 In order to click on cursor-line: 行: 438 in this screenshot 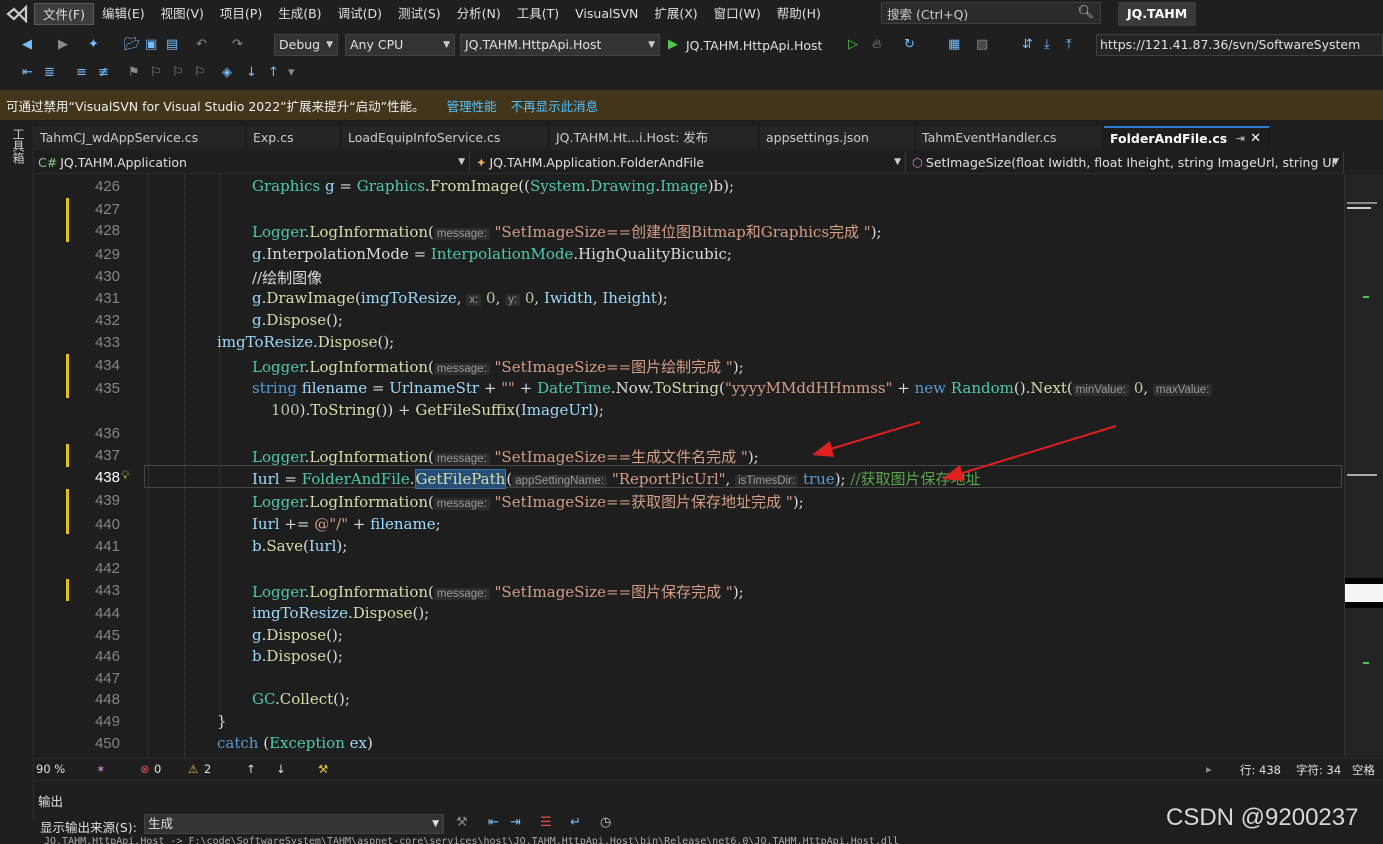, I will do `click(1260, 770)`.